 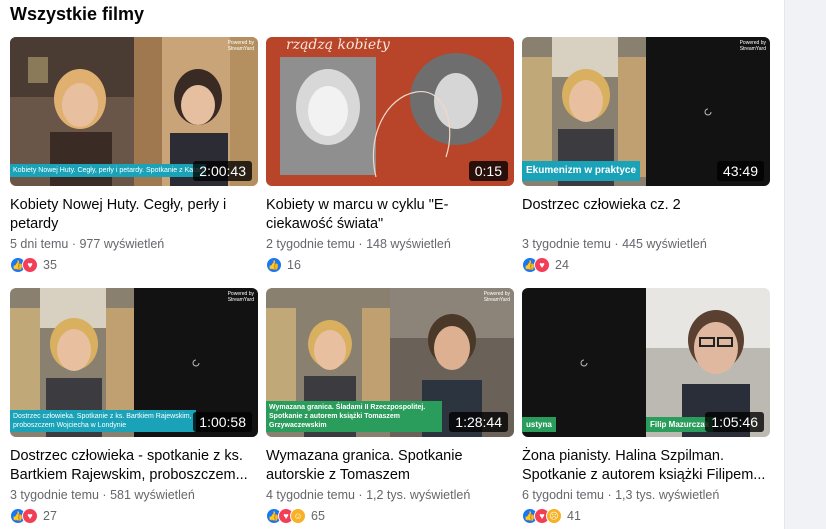 What do you see at coordinates (539, 424) in the screenshot?
I see `video-overlay-tag-left: ustyna` at bounding box center [539, 424].